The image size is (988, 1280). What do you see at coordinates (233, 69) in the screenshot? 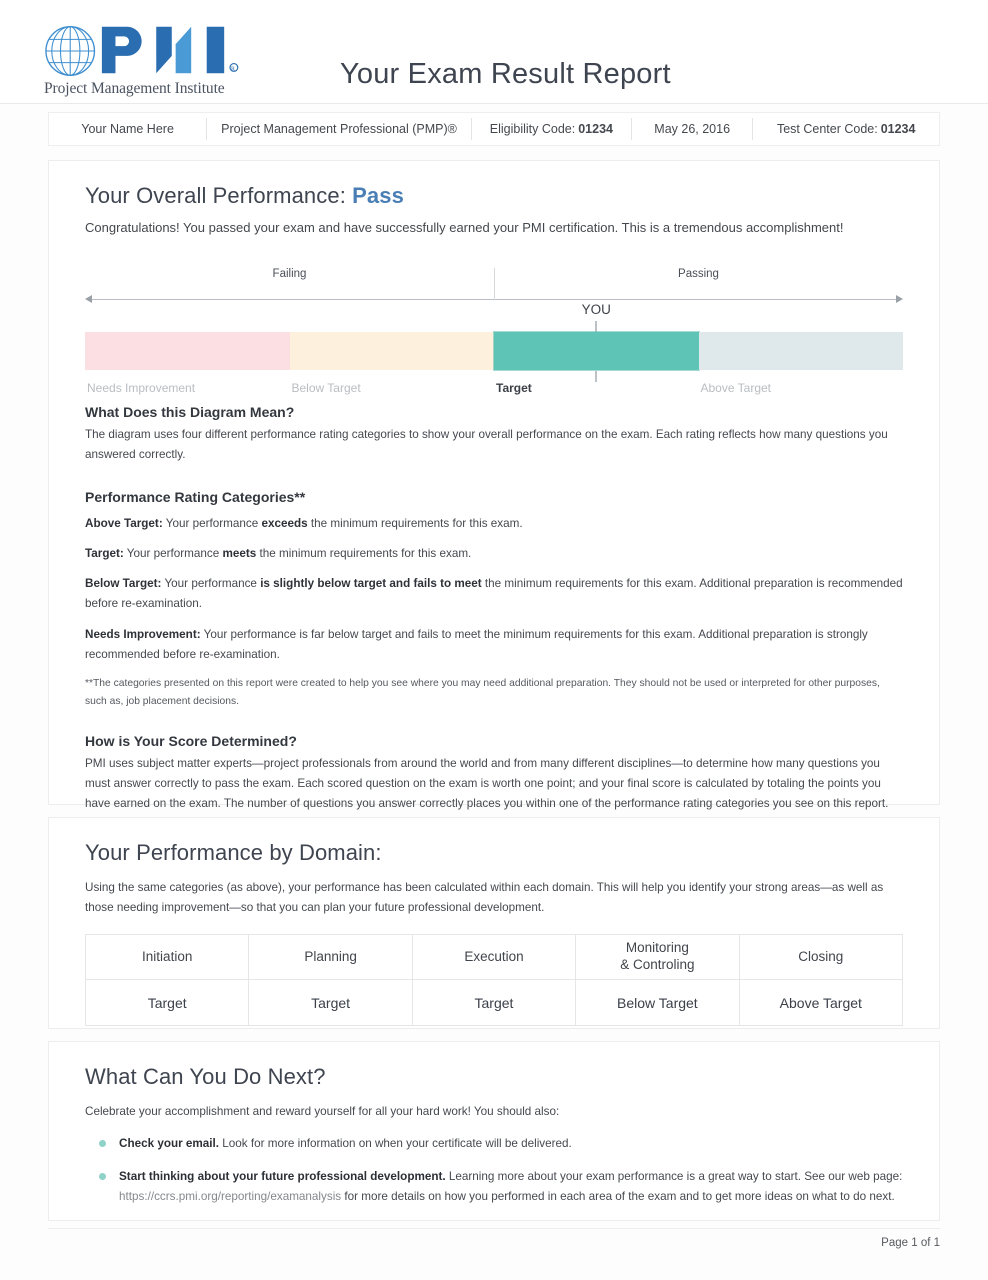
I see `svg-text: R` at bounding box center [233, 69].